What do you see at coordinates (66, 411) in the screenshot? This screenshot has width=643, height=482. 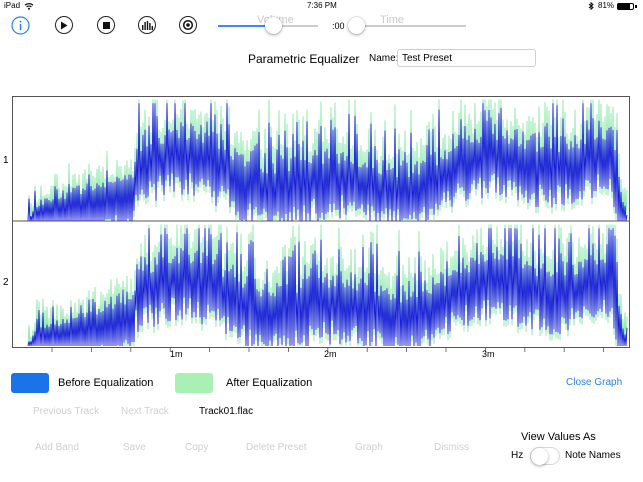 I see `previous-track-button: Previous Track` at bounding box center [66, 411].